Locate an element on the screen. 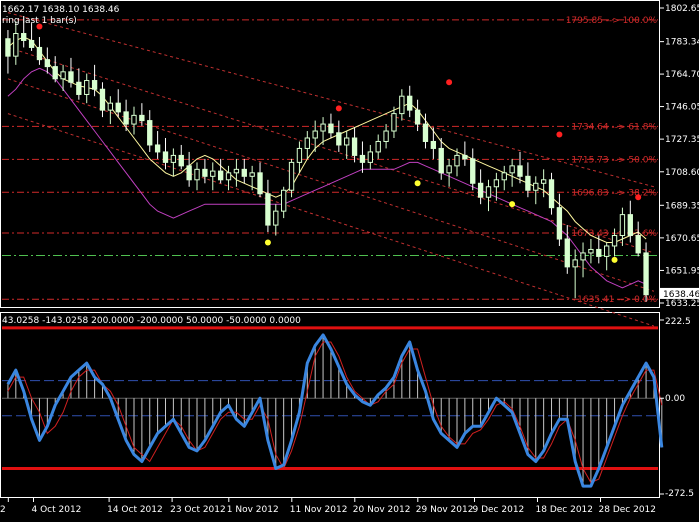 The height and width of the screenshot is (522, 699). x-axis-label: 4 Oct 2012 is located at coordinates (57, 510).